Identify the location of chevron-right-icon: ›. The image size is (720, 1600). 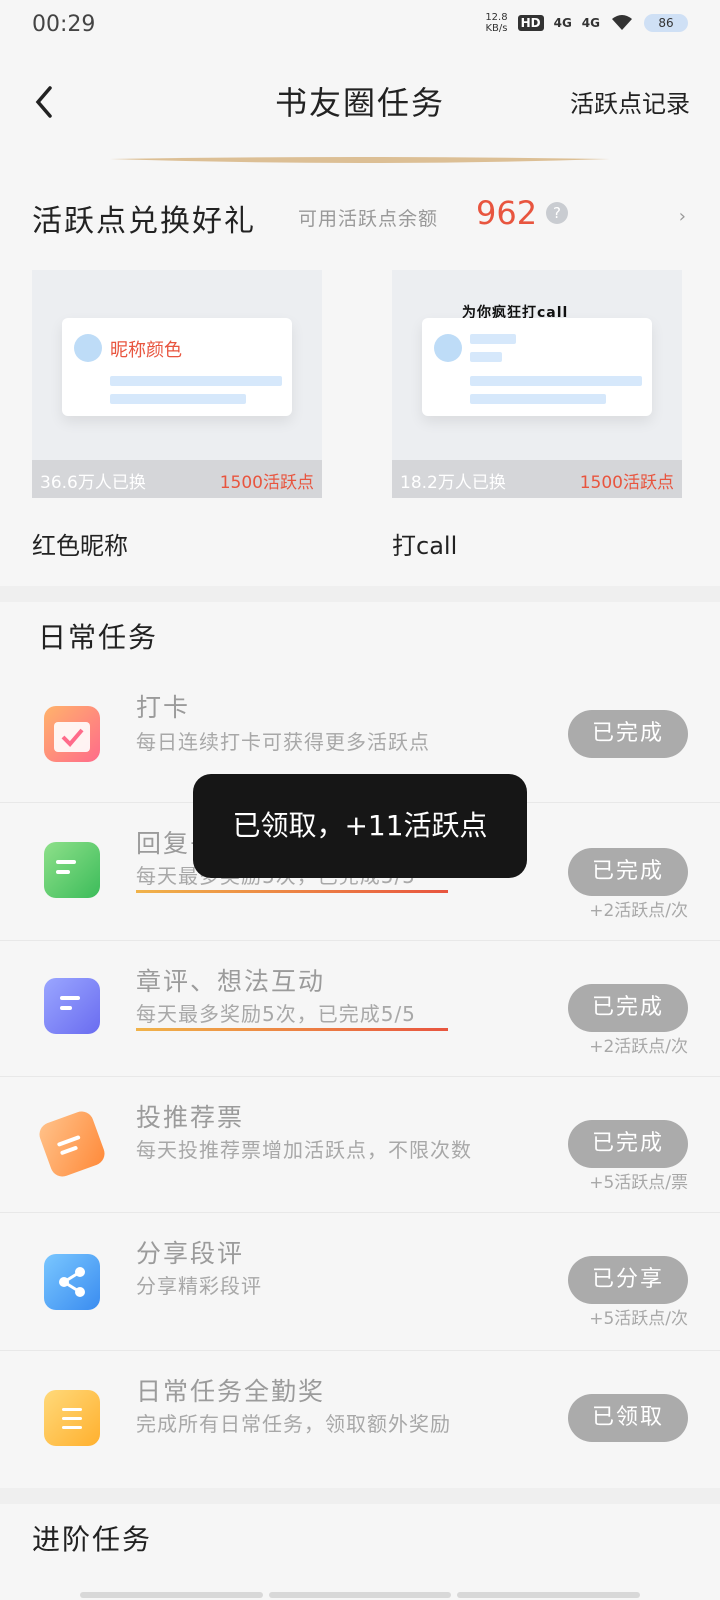
(682, 216).